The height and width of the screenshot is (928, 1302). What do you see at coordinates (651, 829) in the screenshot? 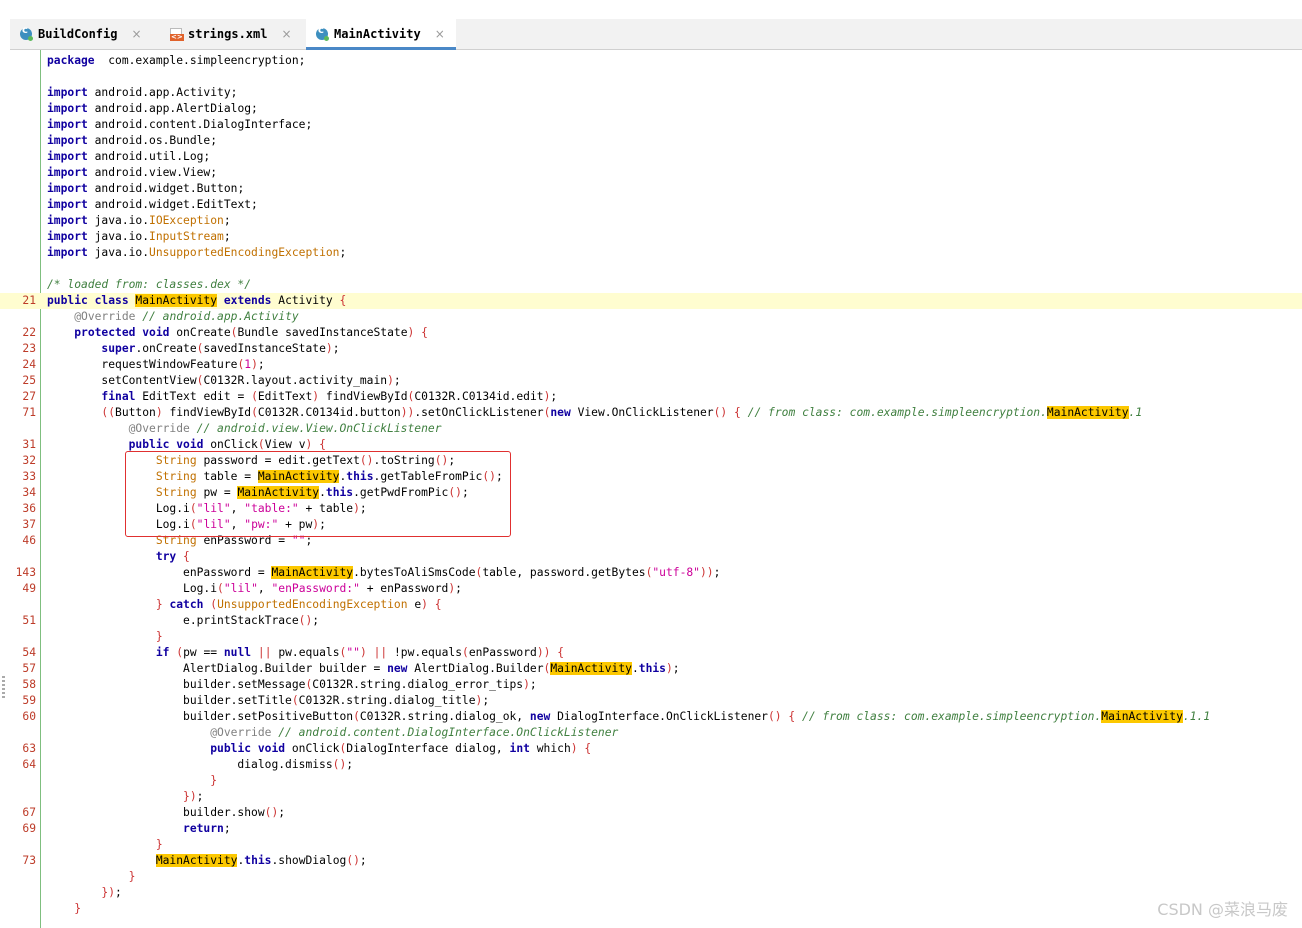
I see `code-line: 69 return;` at bounding box center [651, 829].